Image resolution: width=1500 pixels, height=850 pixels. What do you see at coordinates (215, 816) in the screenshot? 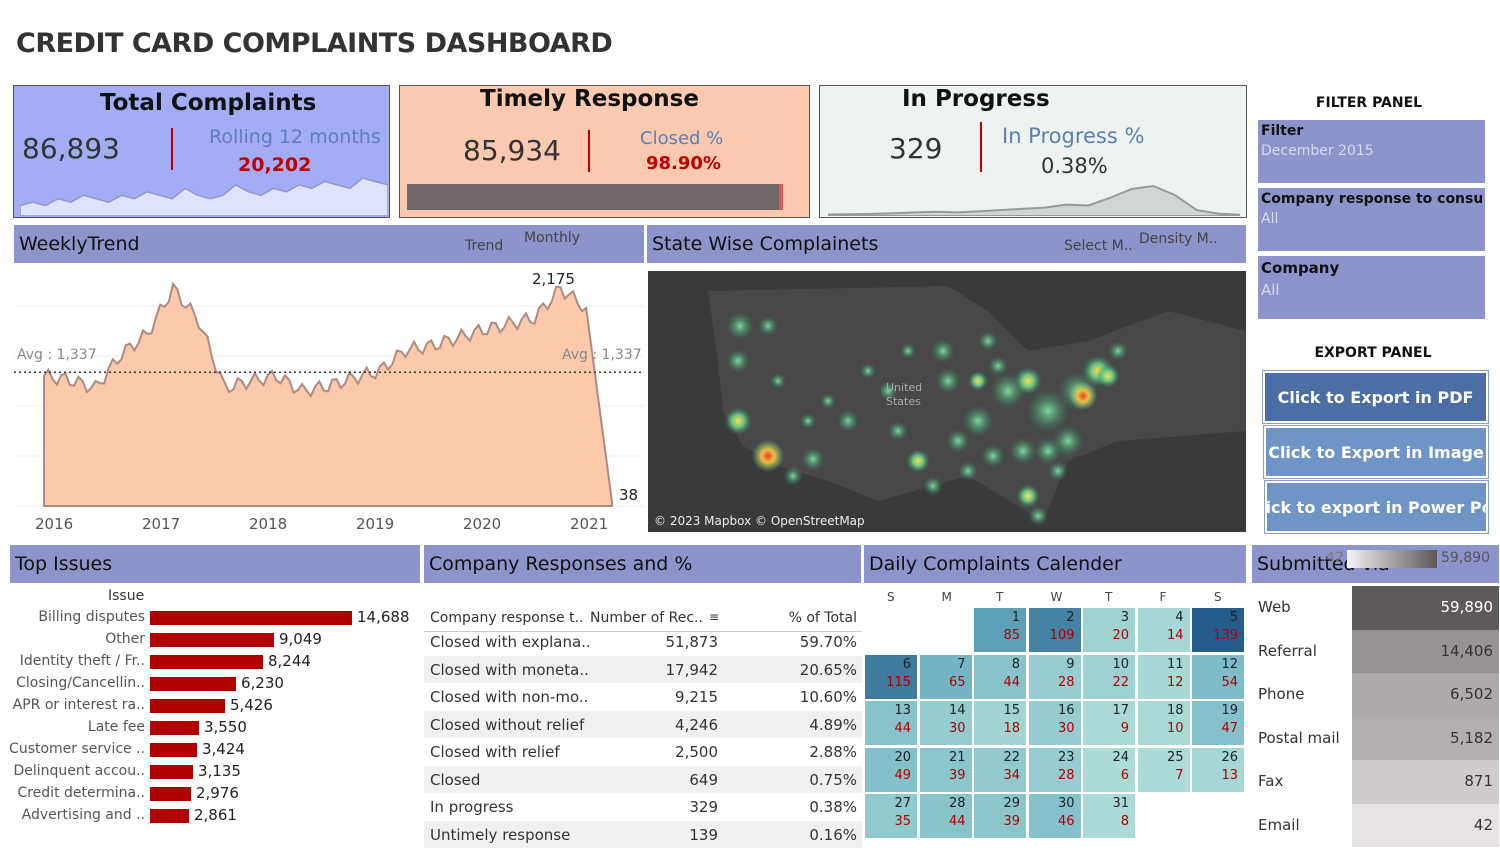
I see `issue-bar-row: Advertising and .. 2,861` at bounding box center [215, 816].